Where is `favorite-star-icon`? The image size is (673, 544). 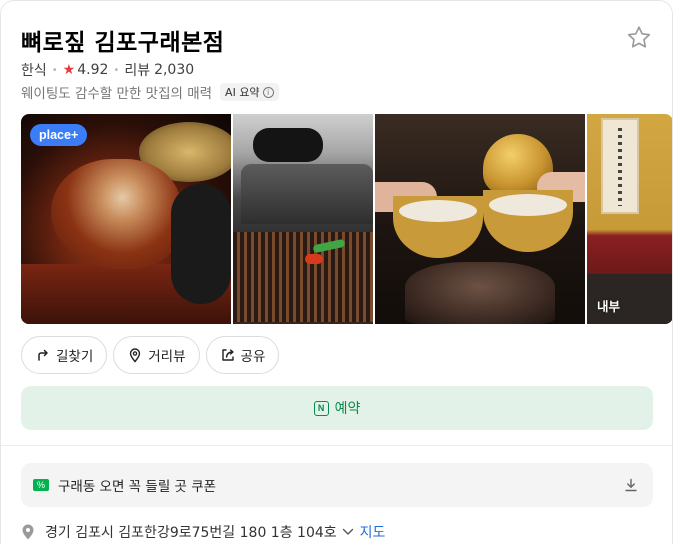
favorite-star-icon is located at coordinates (639, 38).